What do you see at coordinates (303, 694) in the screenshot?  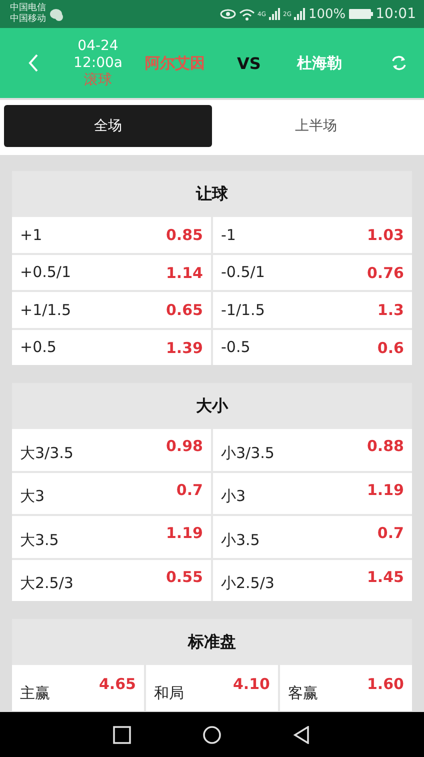 I see `bet-label: 客赢` at bounding box center [303, 694].